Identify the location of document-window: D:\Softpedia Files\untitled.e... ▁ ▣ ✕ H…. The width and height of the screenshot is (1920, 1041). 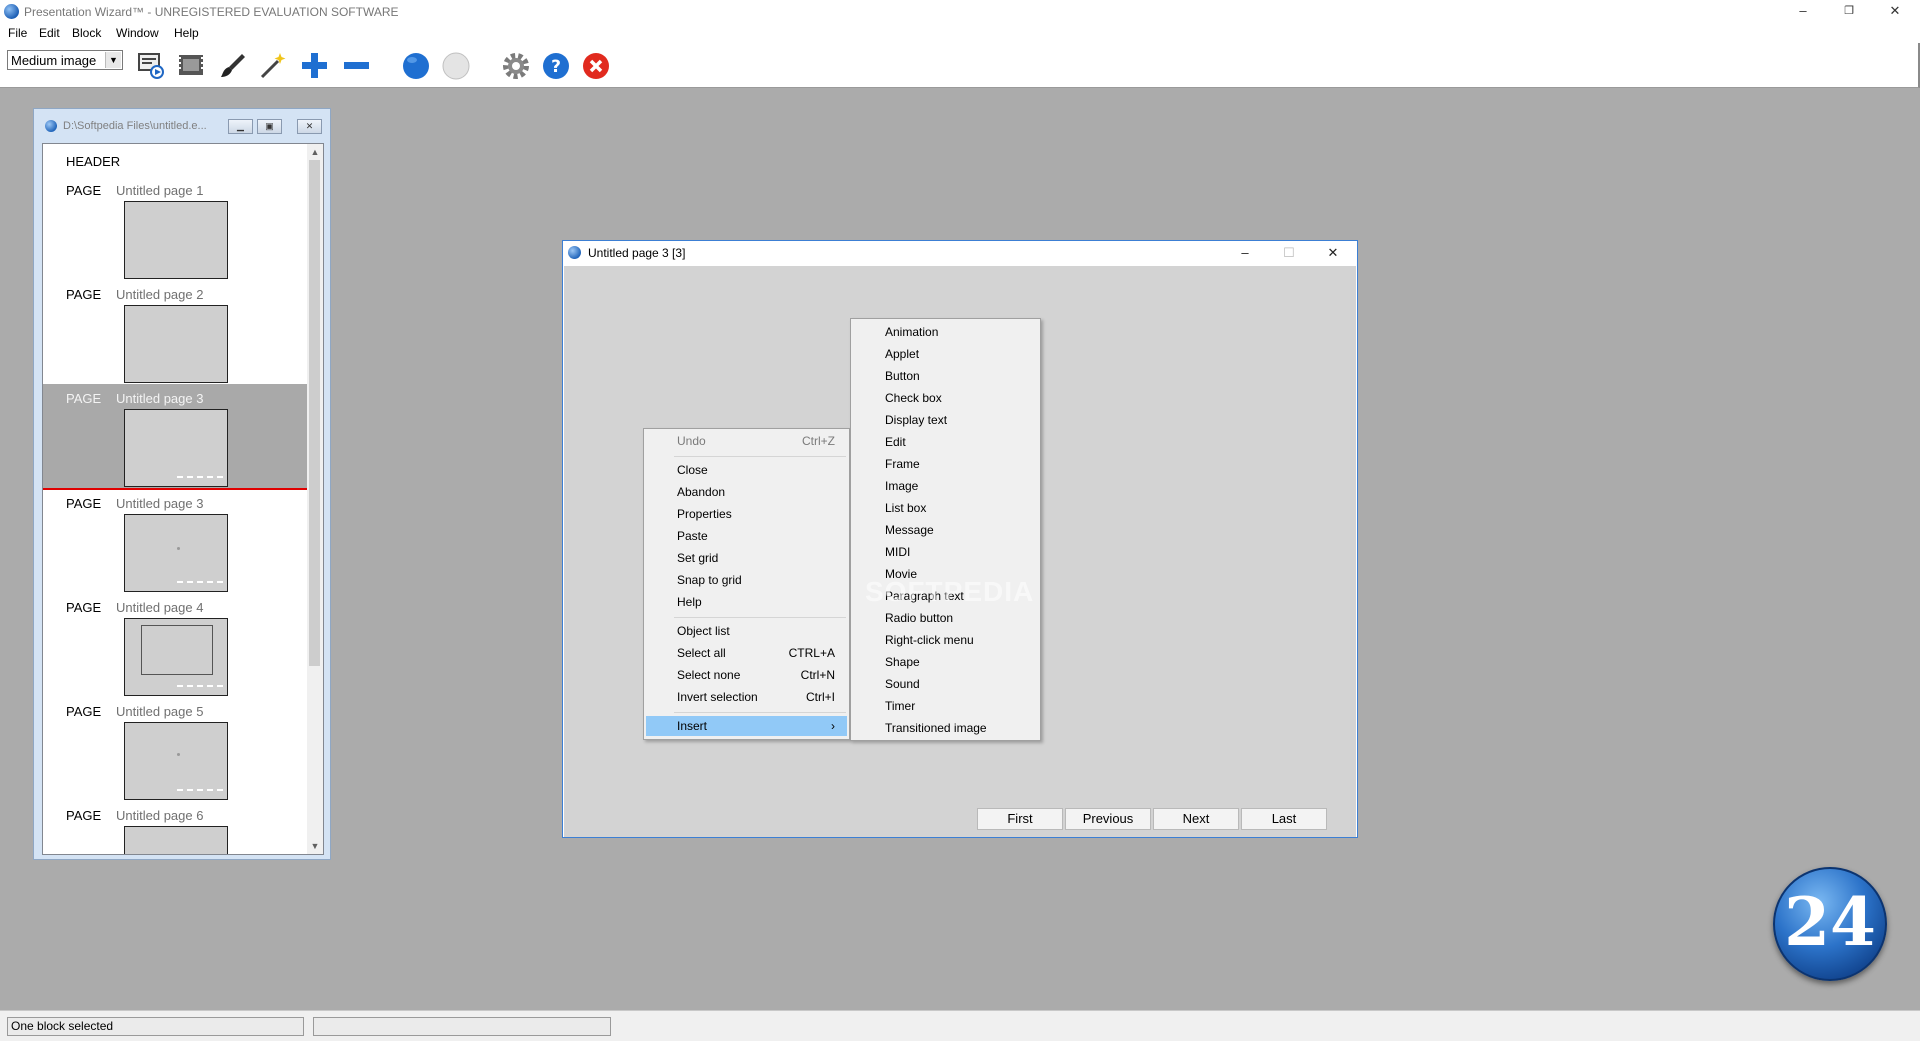
(182, 484).